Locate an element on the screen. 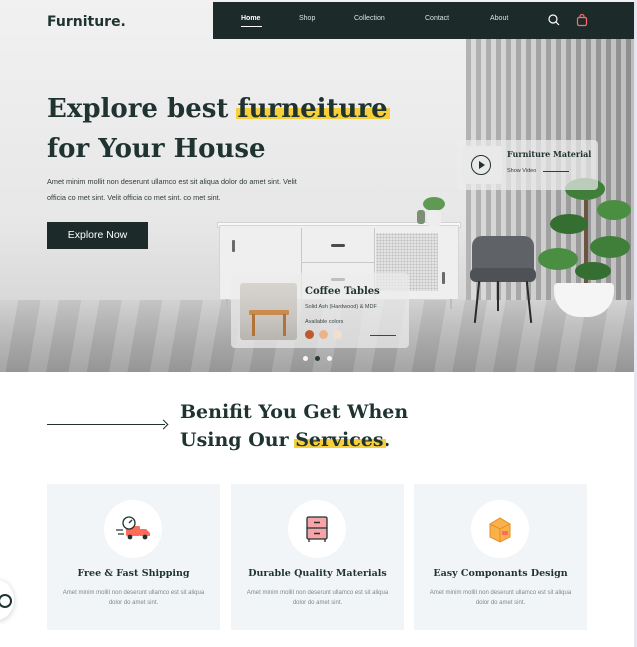 Image resolution: width=637 pixels, height=647 pixels. top-navbar is located at coordinates (423, 20).